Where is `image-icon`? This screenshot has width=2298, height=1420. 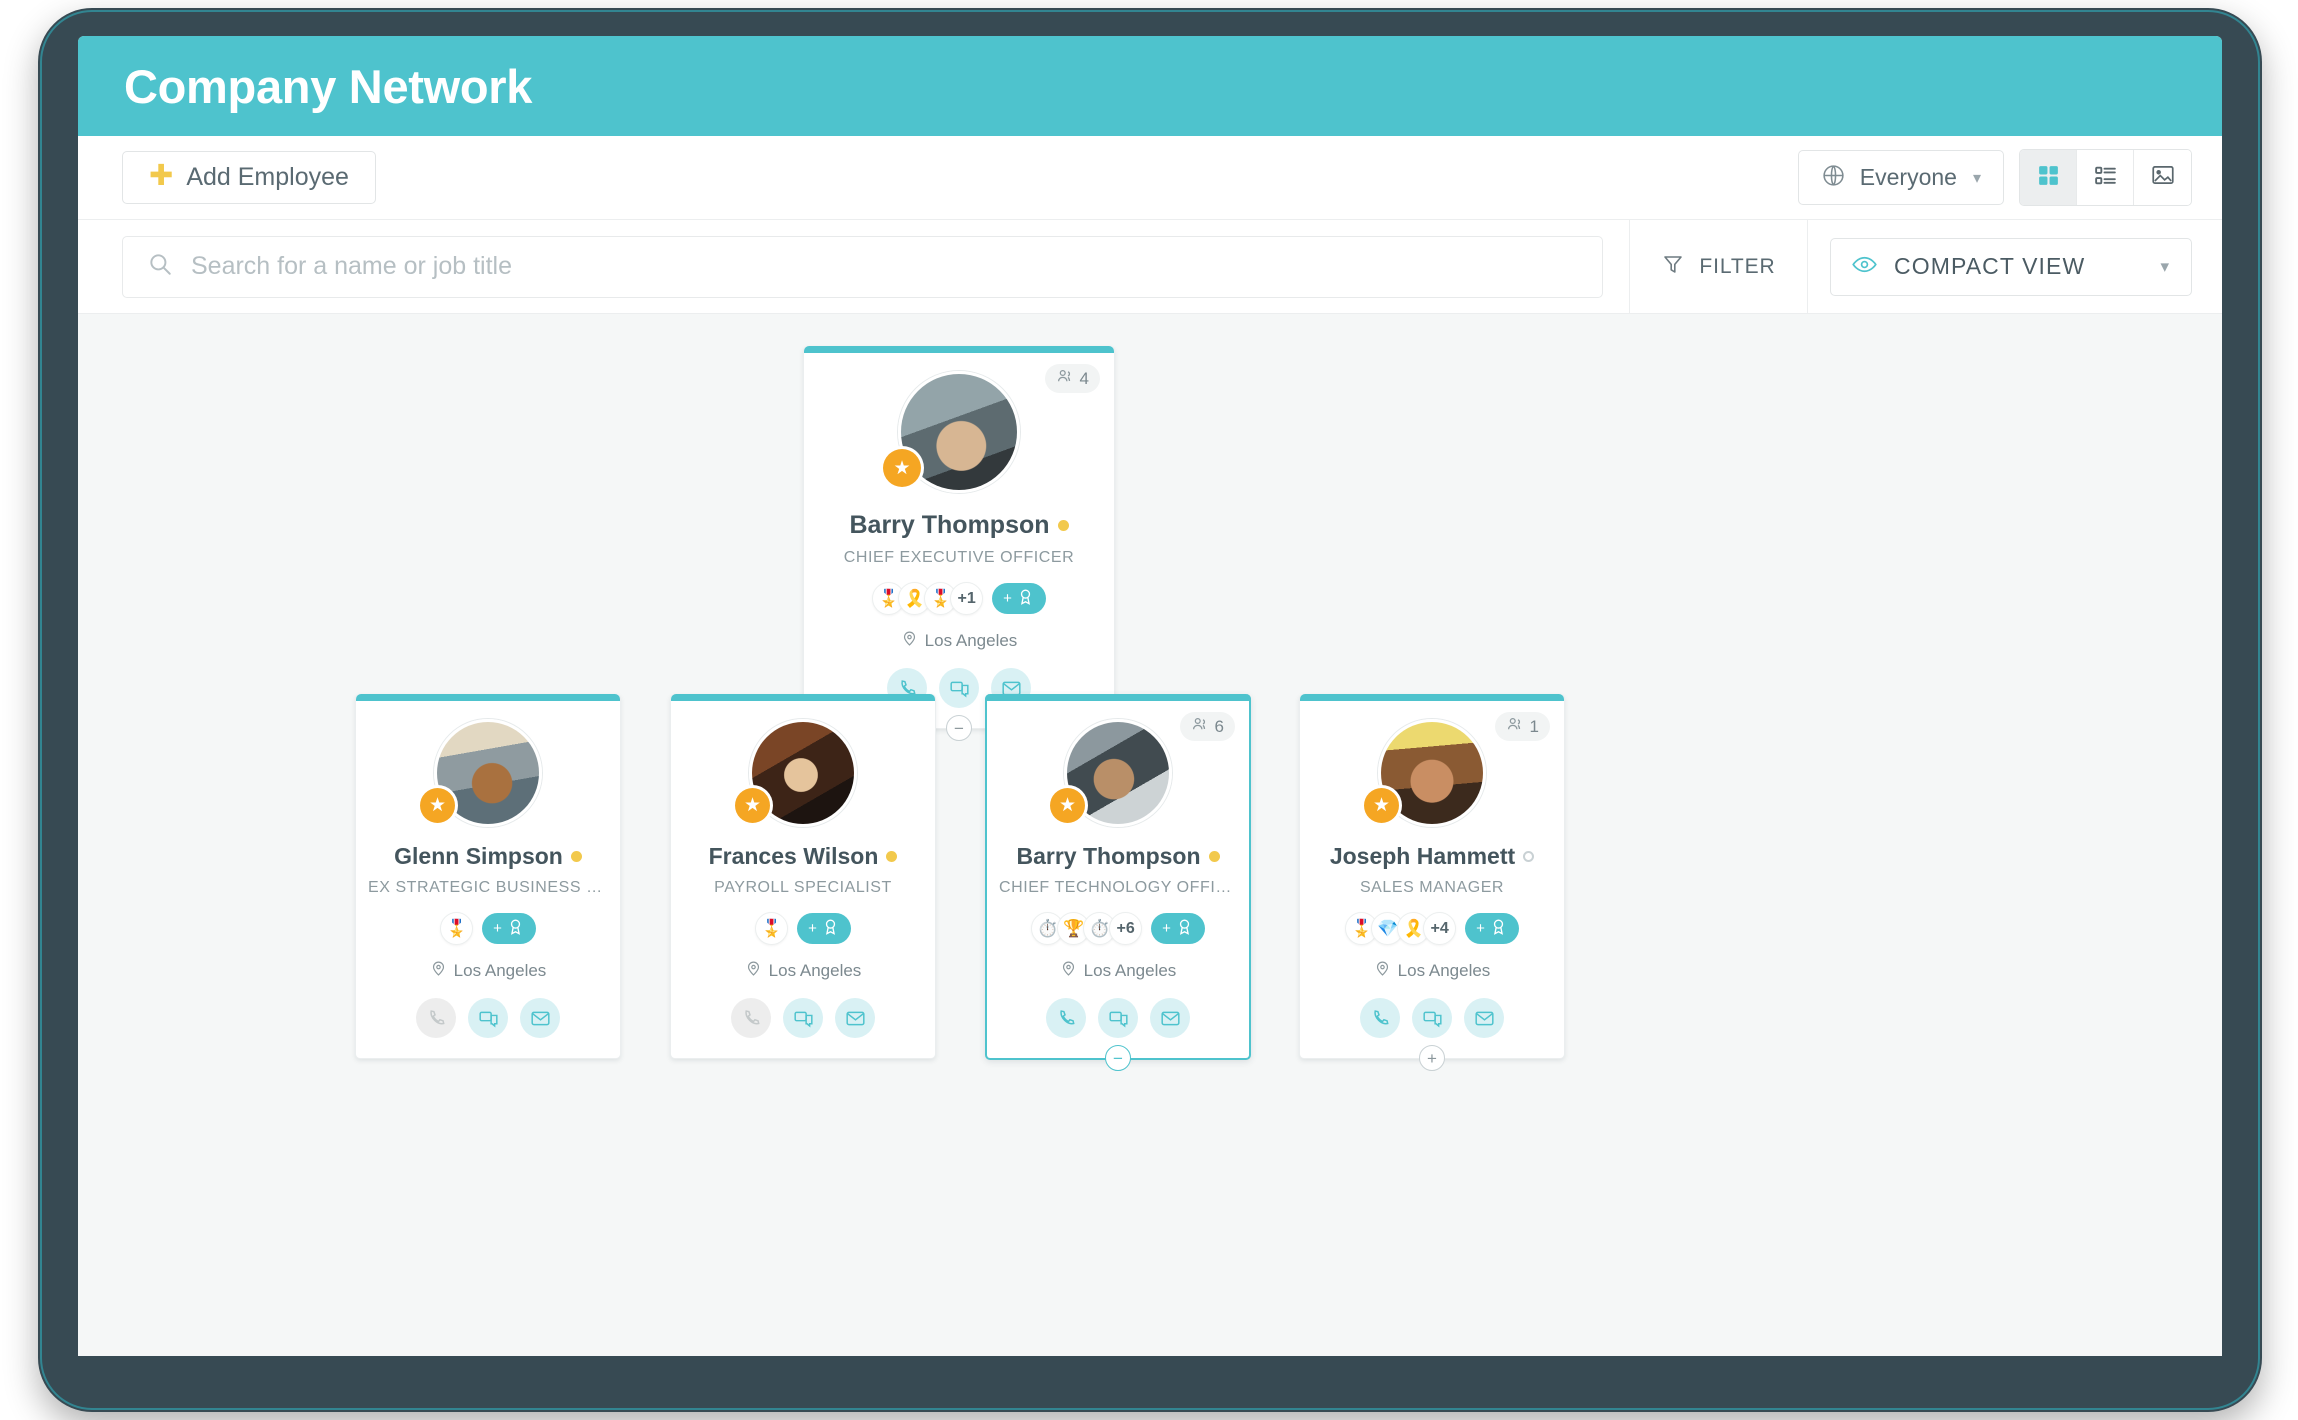
image-icon is located at coordinates (2163, 177).